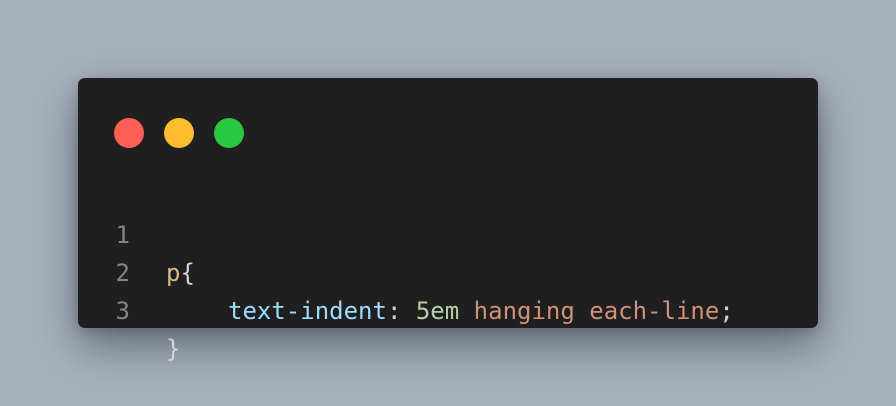 The image size is (896, 406). I want to click on close-button, so click(129, 133).